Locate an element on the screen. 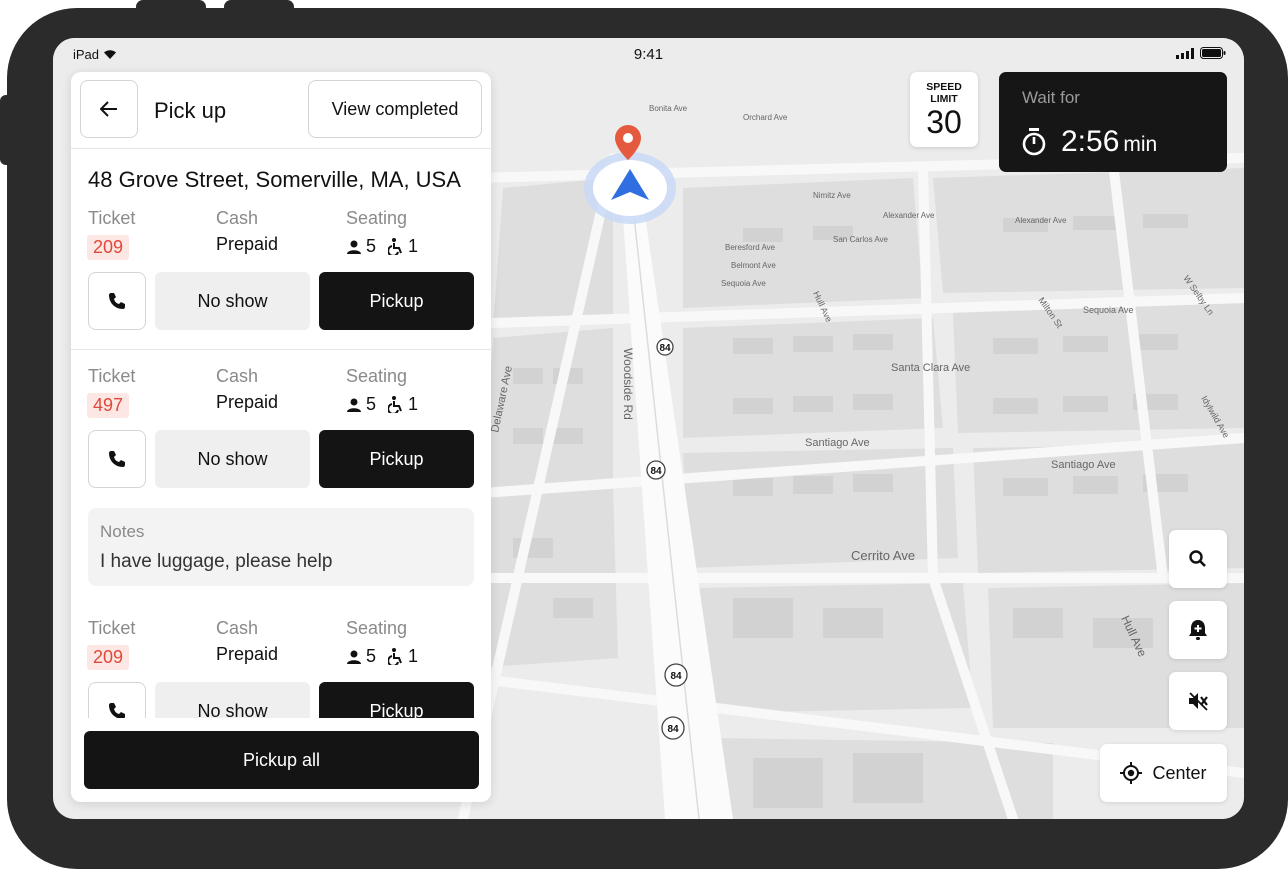 The height and width of the screenshot is (870, 1288). notes-box: Notes I have luggage, please help is located at coordinates (281, 547).